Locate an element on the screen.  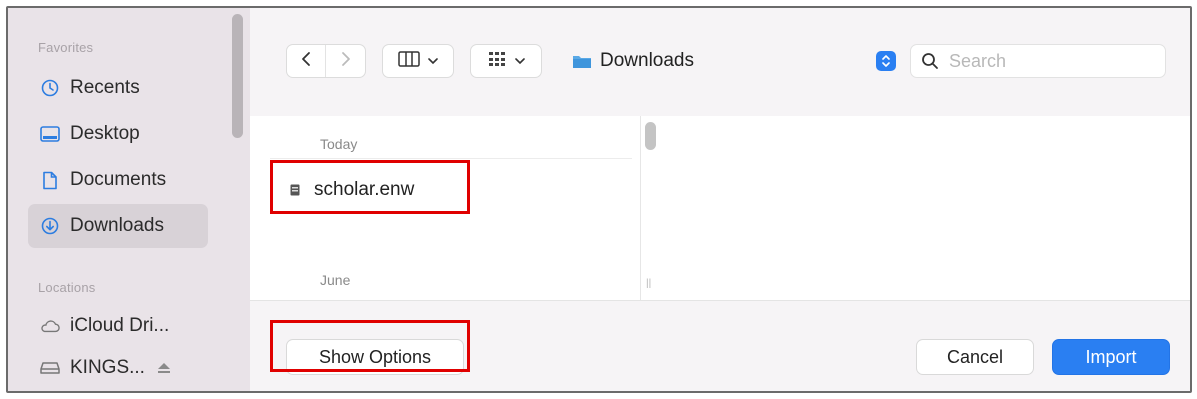
sidebar-item-label: Downloads is located at coordinates (117, 225).